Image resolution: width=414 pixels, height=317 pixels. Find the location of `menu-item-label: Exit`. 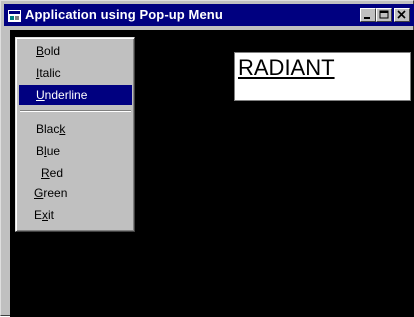

menu-item-label: Exit is located at coordinates (44, 215).